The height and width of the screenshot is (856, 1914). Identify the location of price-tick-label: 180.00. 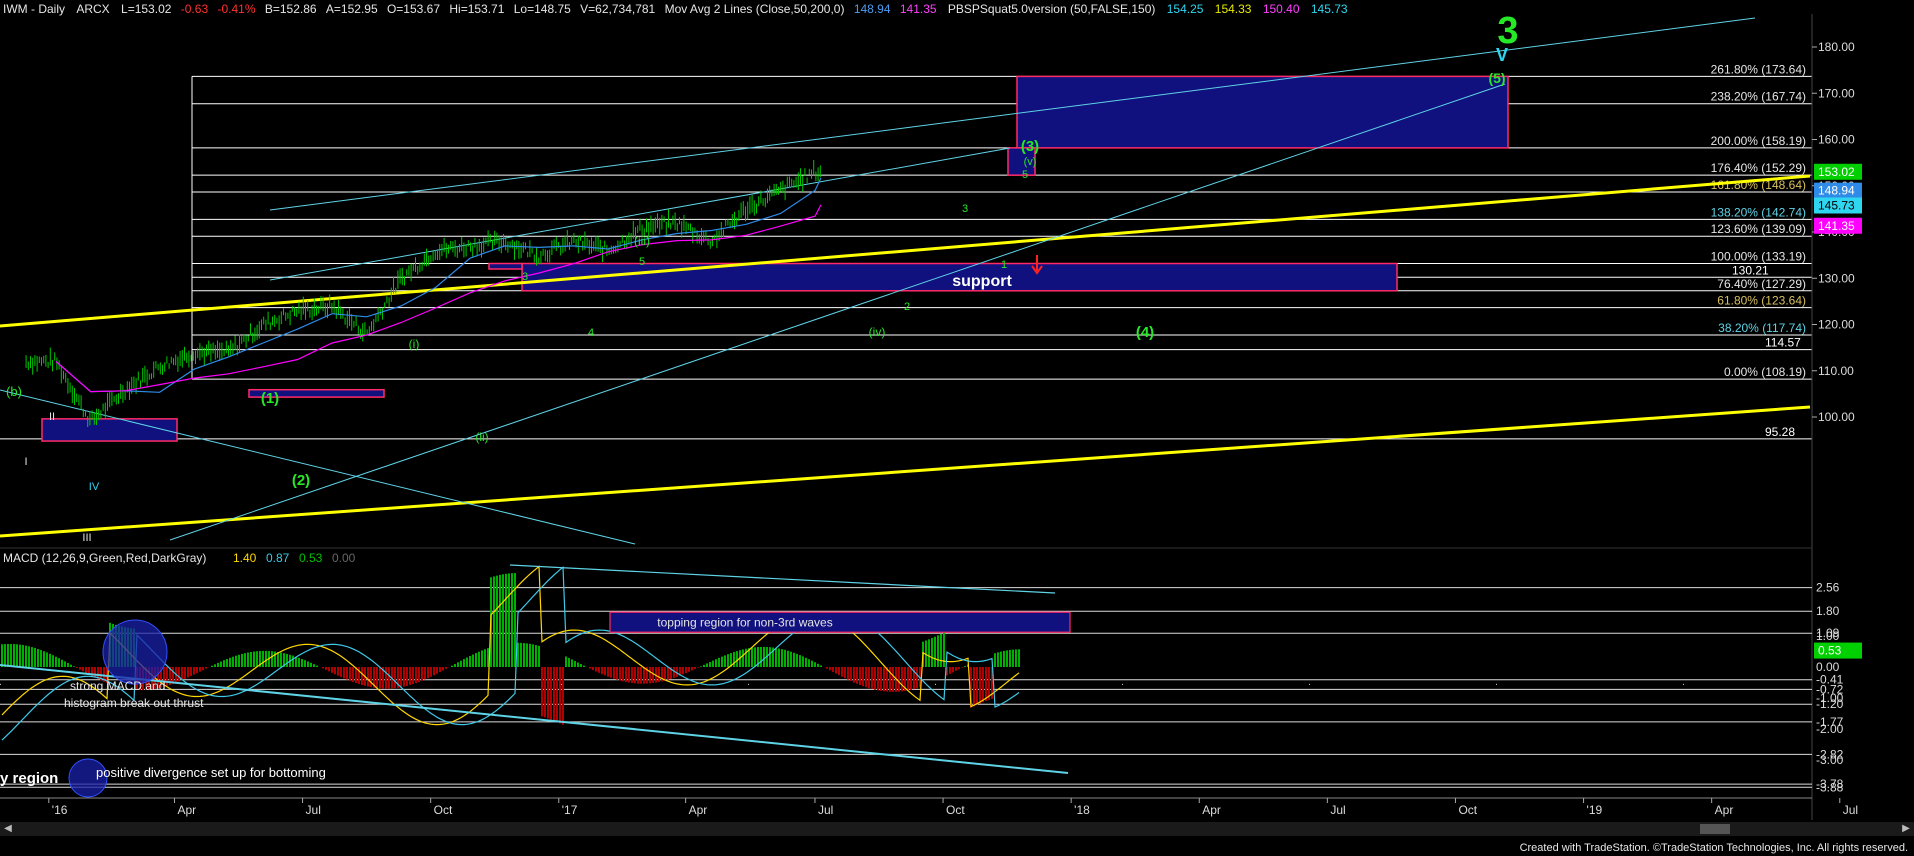
(1836, 47).